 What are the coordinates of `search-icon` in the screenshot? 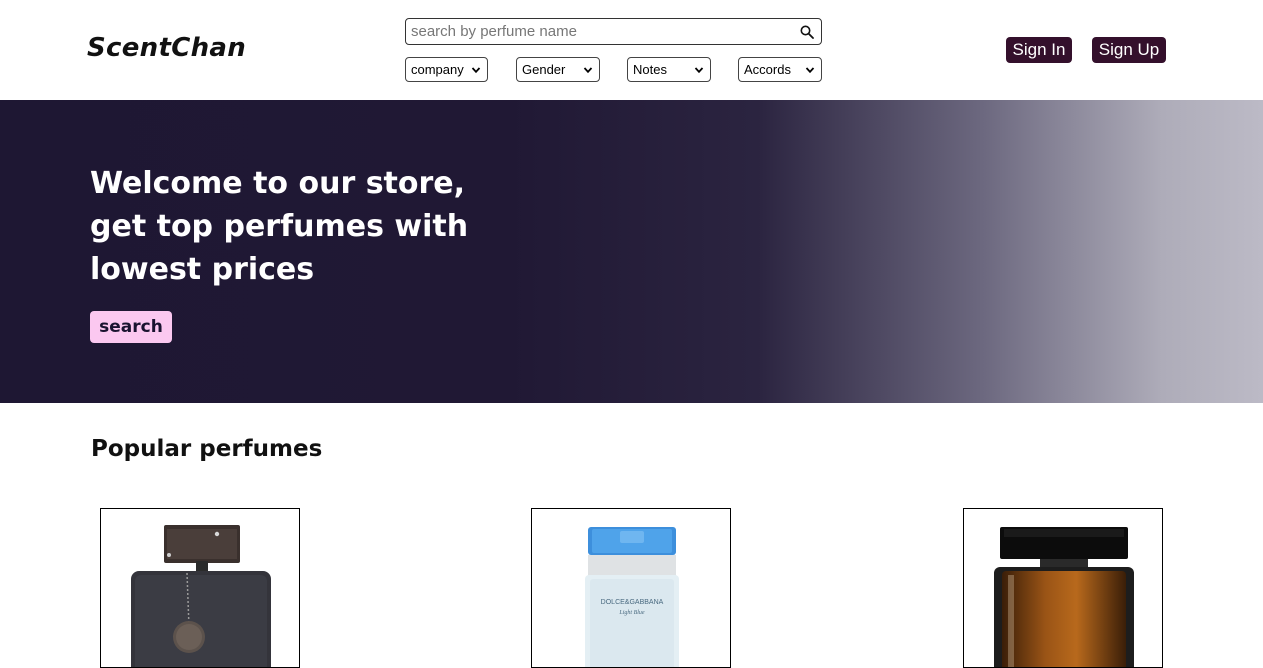 It's located at (807, 32).